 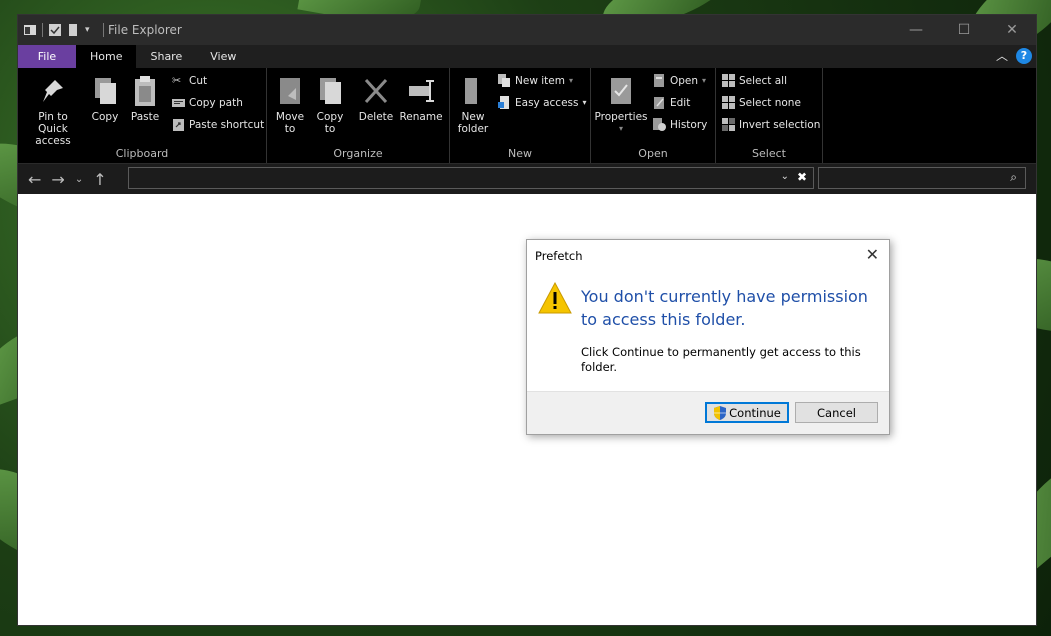 I want to click on rename-label: Rename, so click(x=421, y=117).